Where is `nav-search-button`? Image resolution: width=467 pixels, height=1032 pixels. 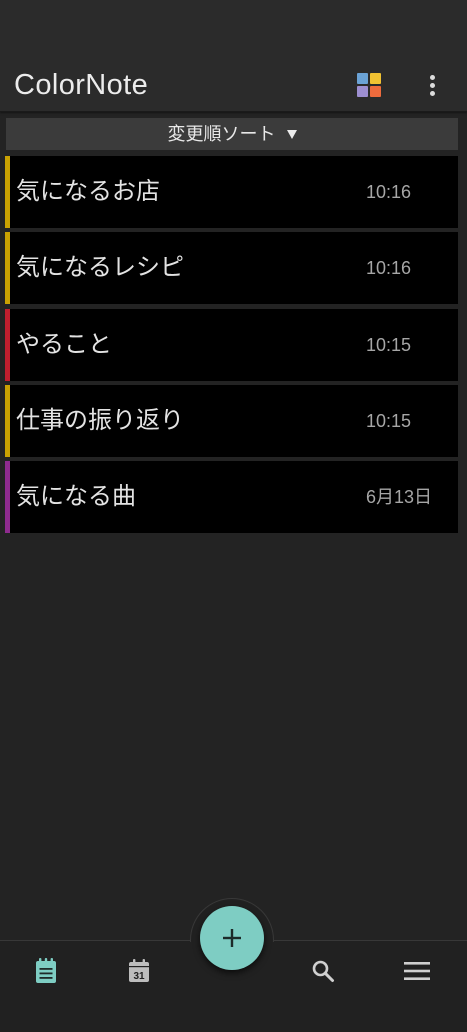
nav-search-button is located at coordinates (323, 971).